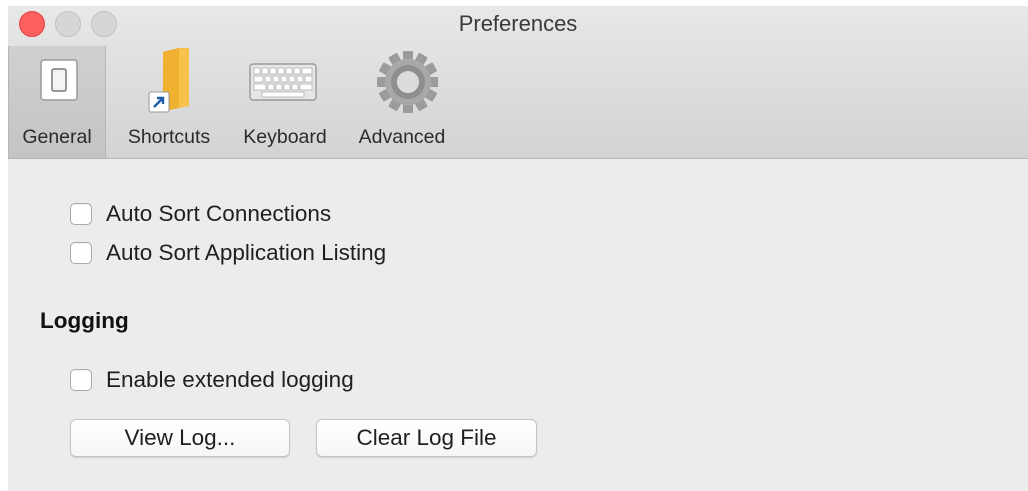 The width and height of the screenshot is (1028, 491). What do you see at coordinates (57, 82) in the screenshot?
I see `switch-icon` at bounding box center [57, 82].